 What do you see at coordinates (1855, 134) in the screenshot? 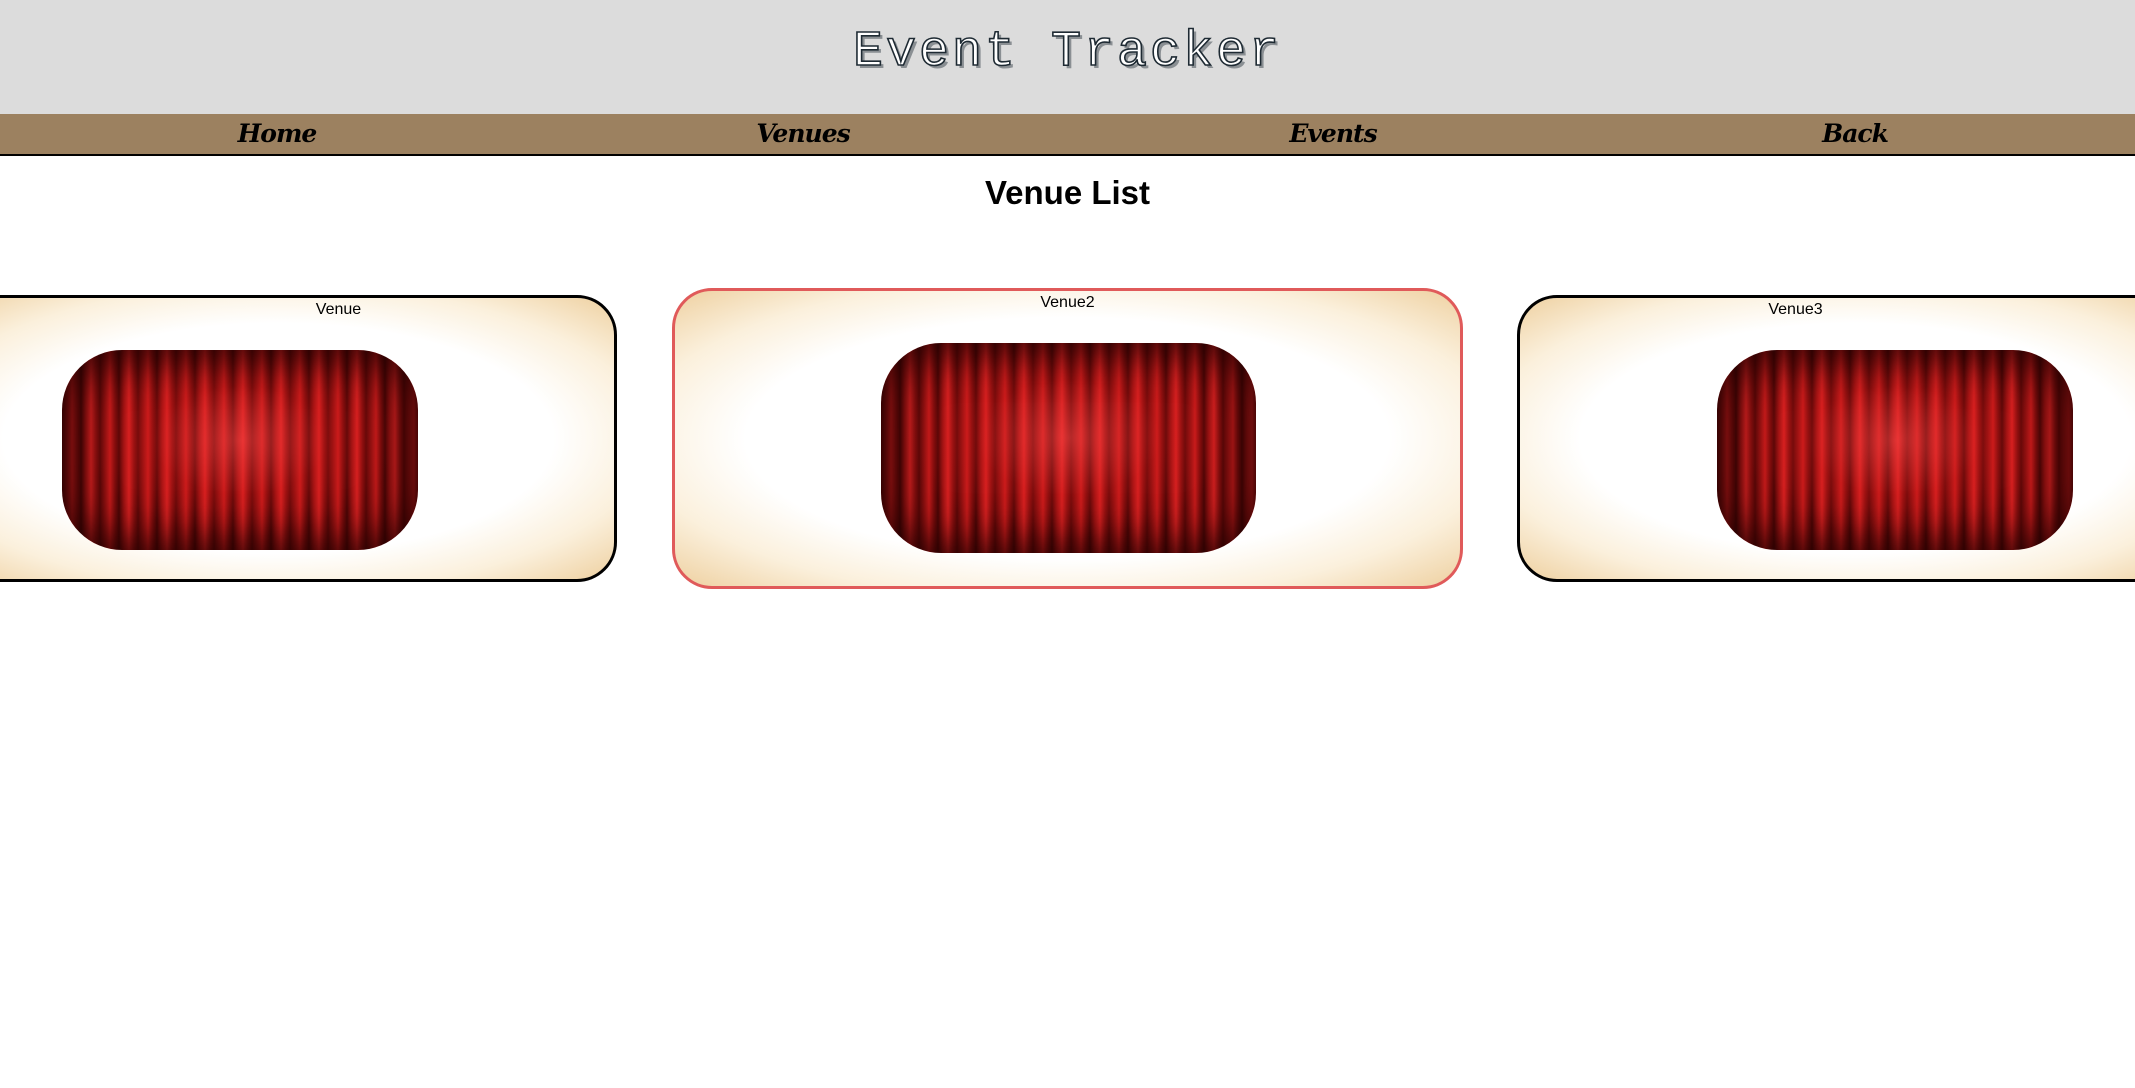
I see `nav-item-back: Back` at bounding box center [1855, 134].